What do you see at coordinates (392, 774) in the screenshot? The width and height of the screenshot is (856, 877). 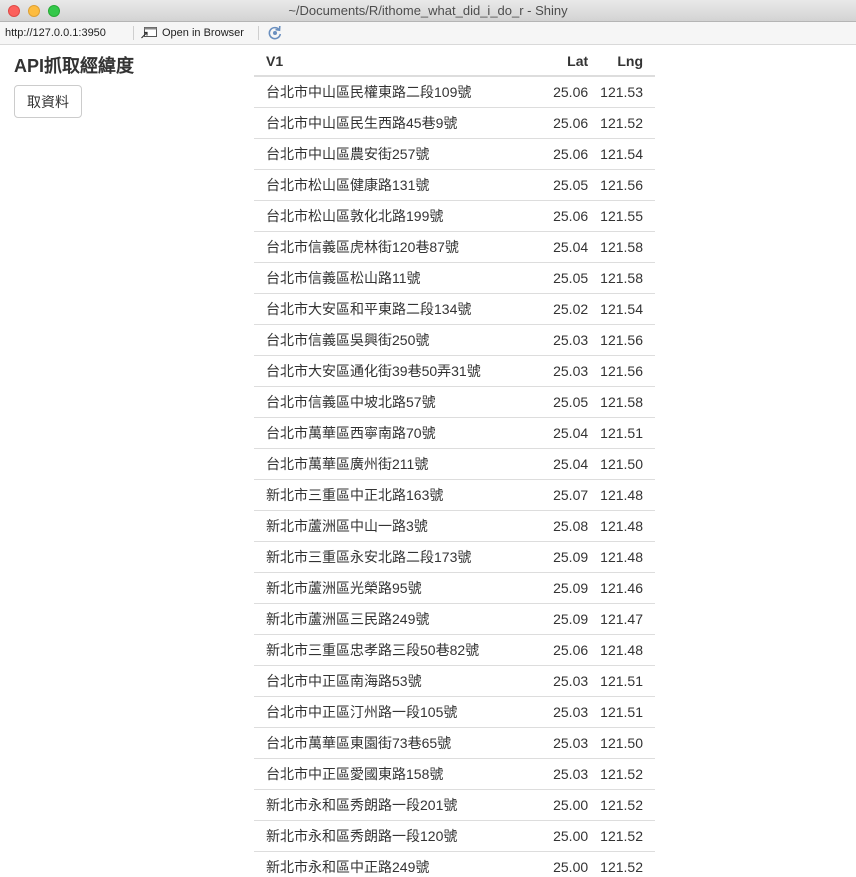 I see `cell-address: 台北市中正區愛國東路158號` at bounding box center [392, 774].